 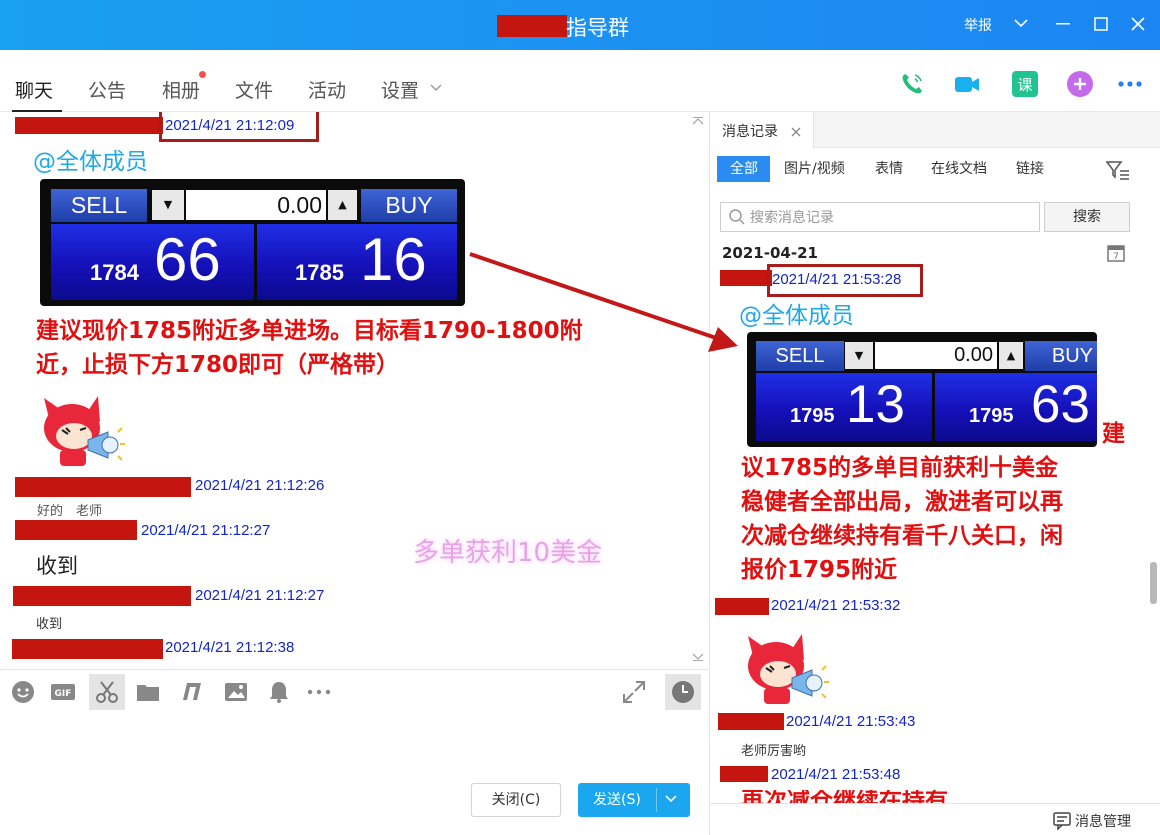 I want to click on filter-stickers: 表情, so click(x=889, y=168).